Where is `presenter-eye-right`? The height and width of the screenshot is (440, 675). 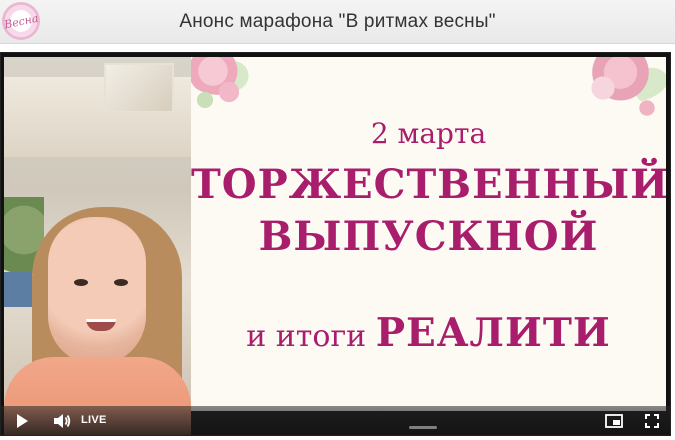
presenter-eye-right is located at coordinates (121, 282).